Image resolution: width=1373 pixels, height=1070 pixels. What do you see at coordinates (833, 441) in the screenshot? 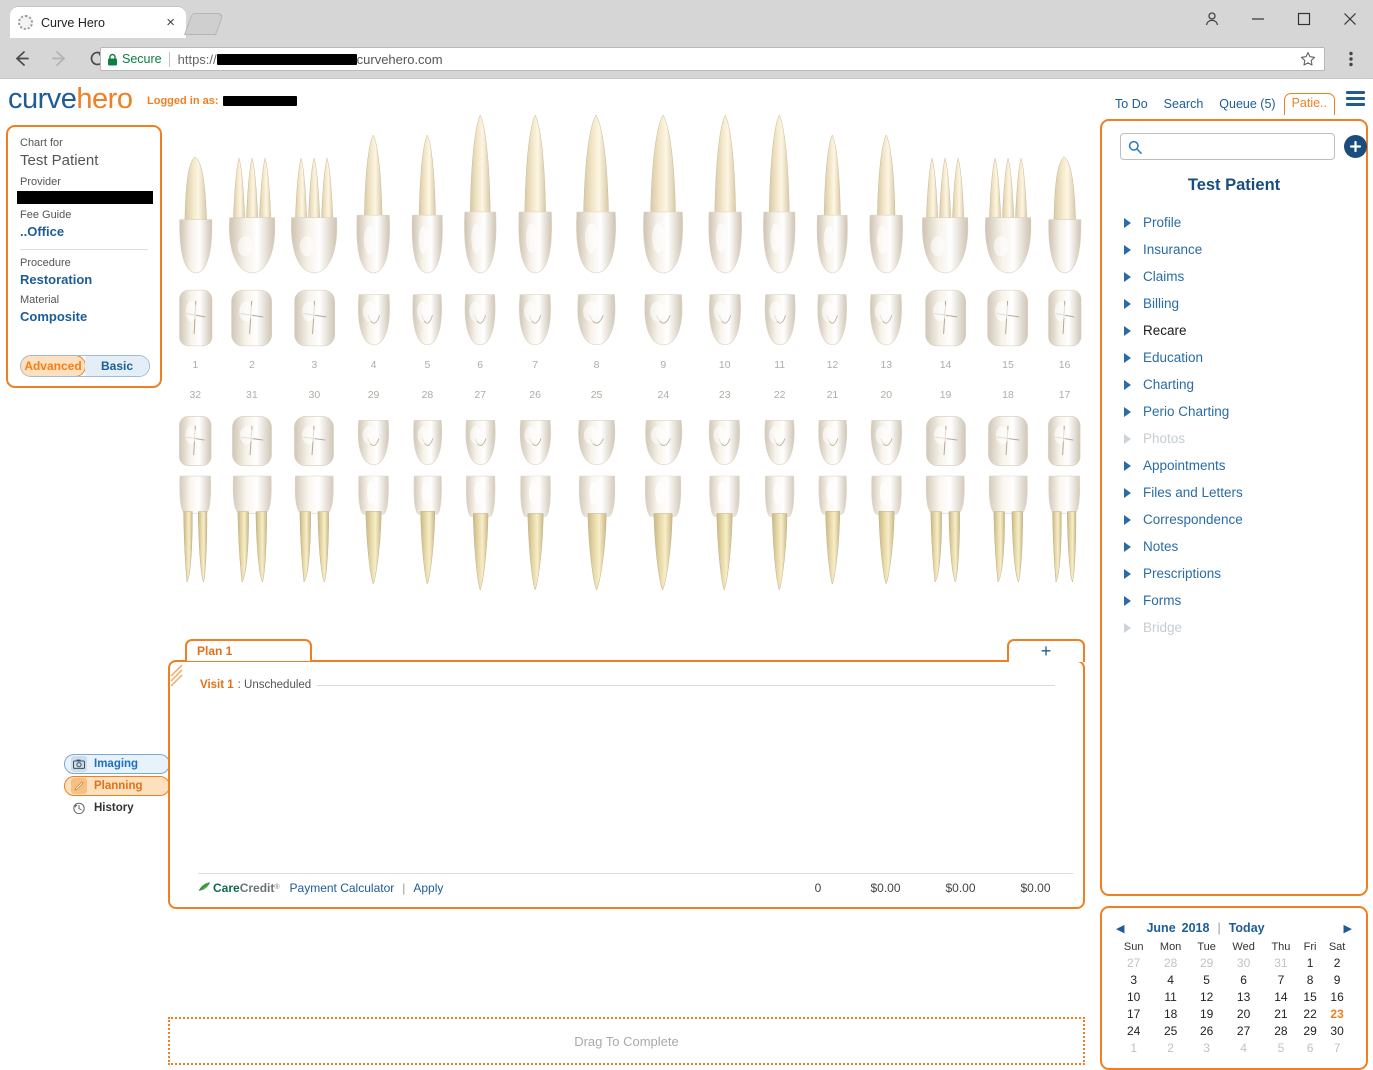
I see `tooth-21-occlusal` at bounding box center [833, 441].